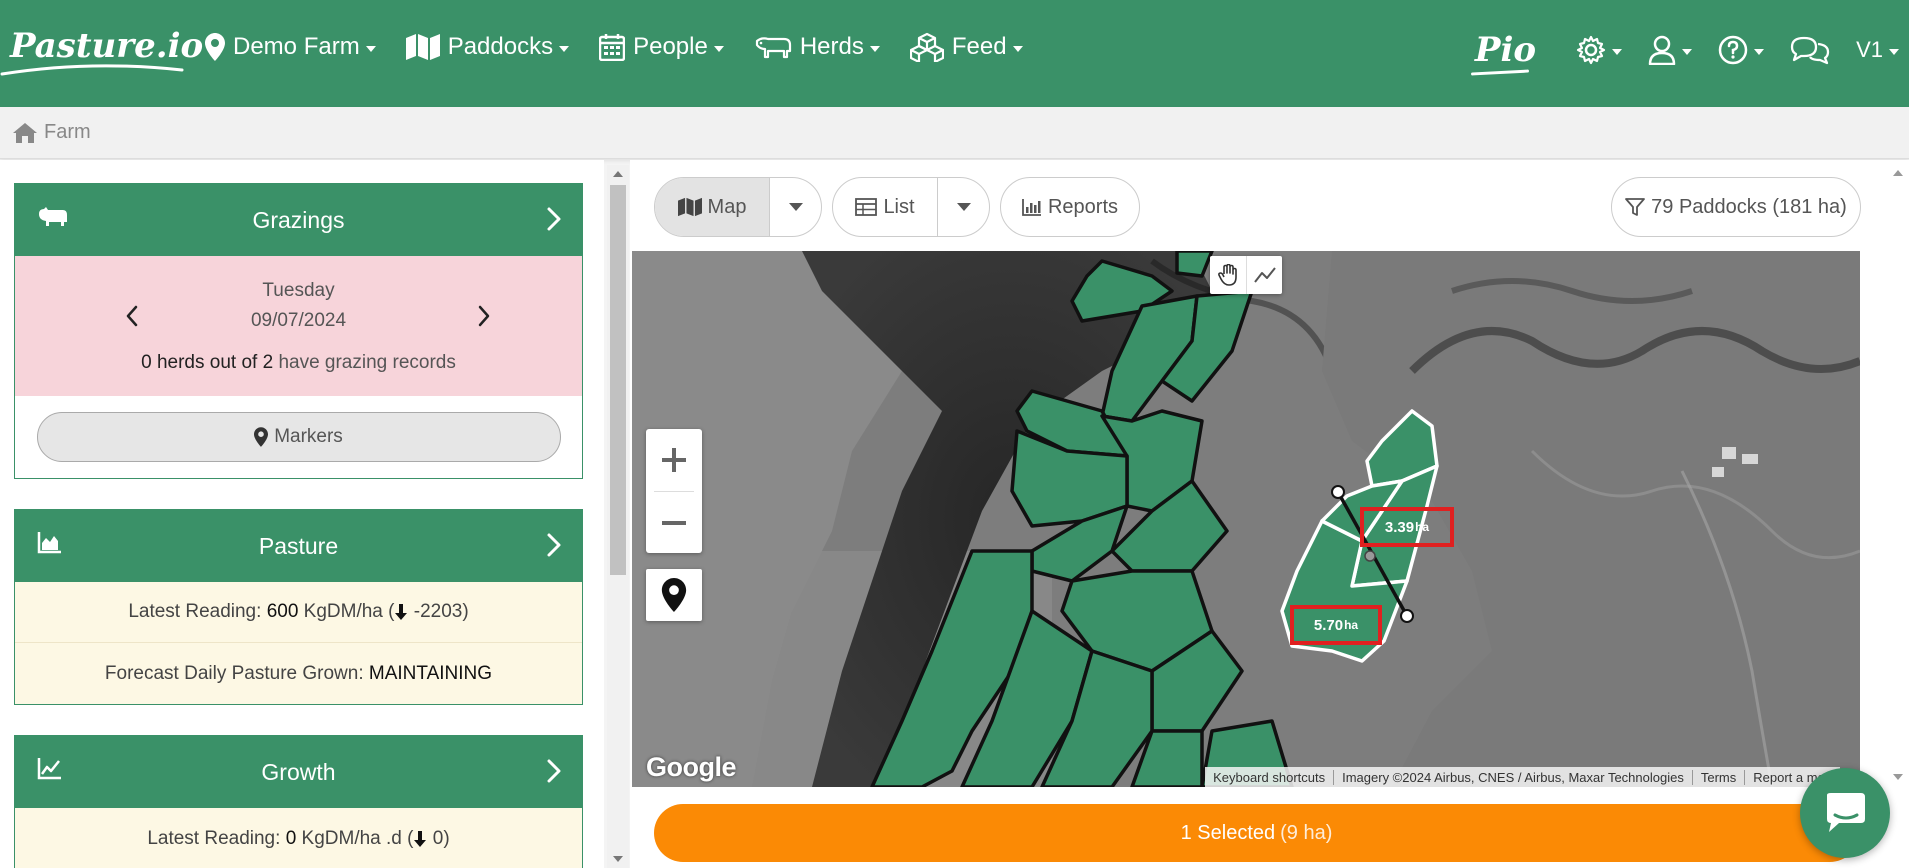 The image size is (1909, 868). Describe the element at coordinates (298, 290) in the screenshot. I see `grazing-day: Tuesday` at that location.